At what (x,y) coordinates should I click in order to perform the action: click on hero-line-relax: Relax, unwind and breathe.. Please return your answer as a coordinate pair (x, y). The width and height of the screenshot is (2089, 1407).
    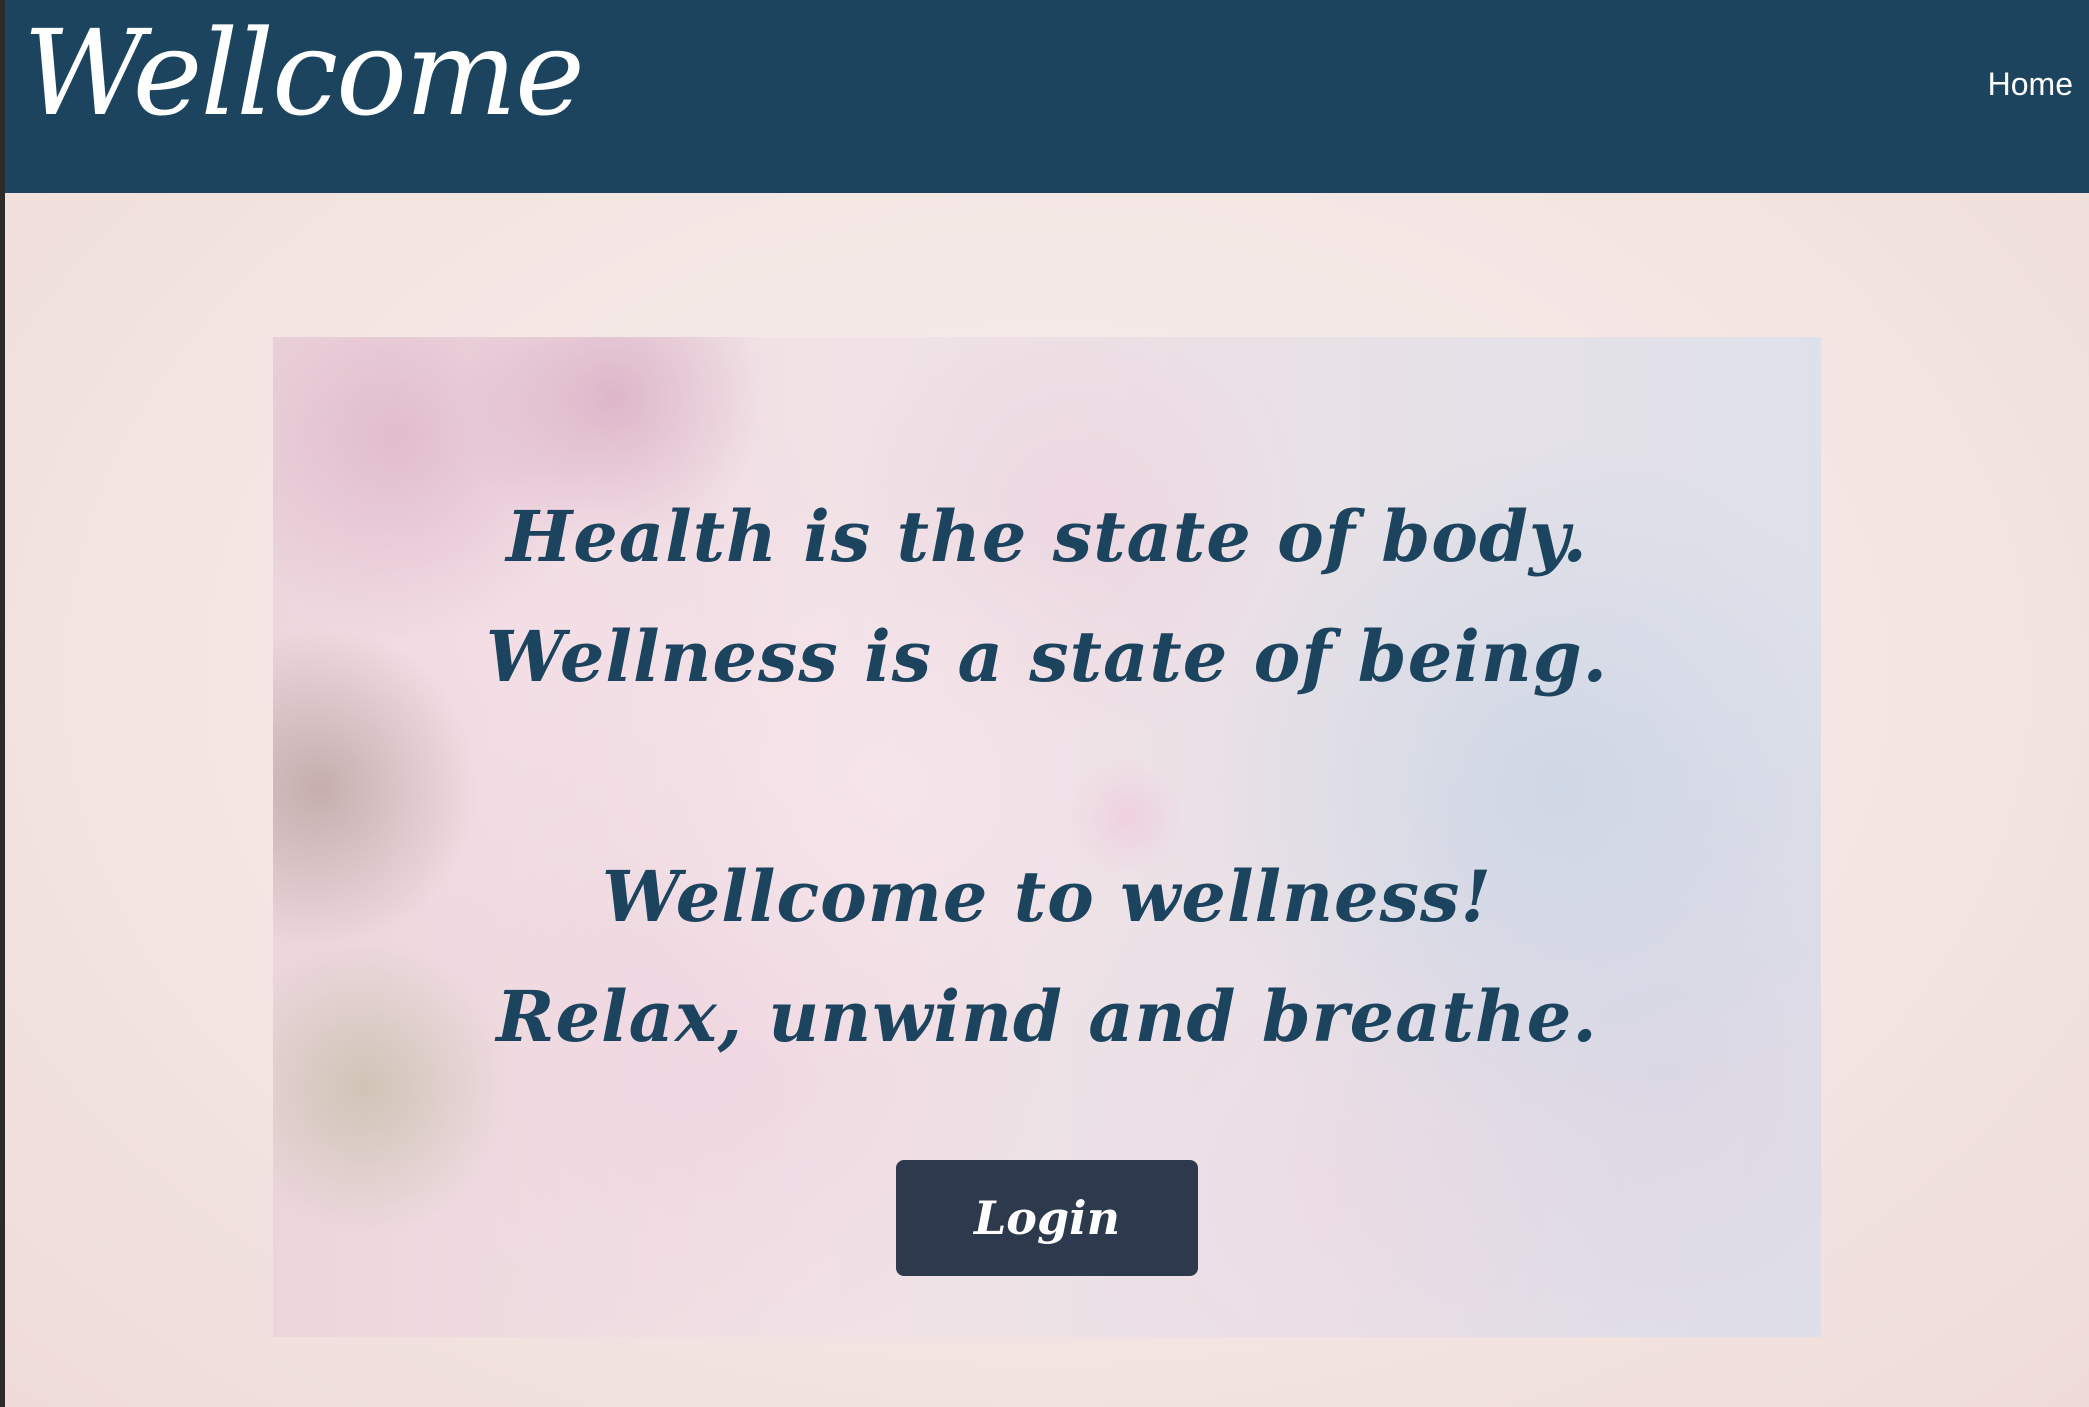
    Looking at the image, I should click on (1047, 1016).